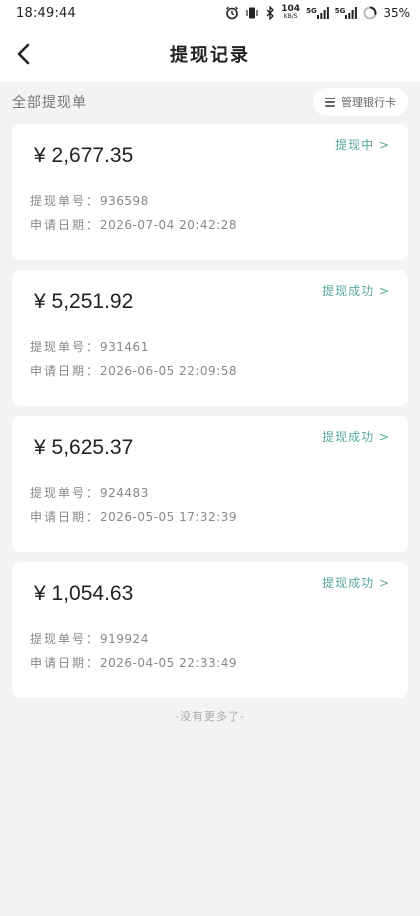 The width and height of the screenshot is (420, 916). Describe the element at coordinates (124, 639) in the screenshot. I see `record-order-number: 919924` at that location.